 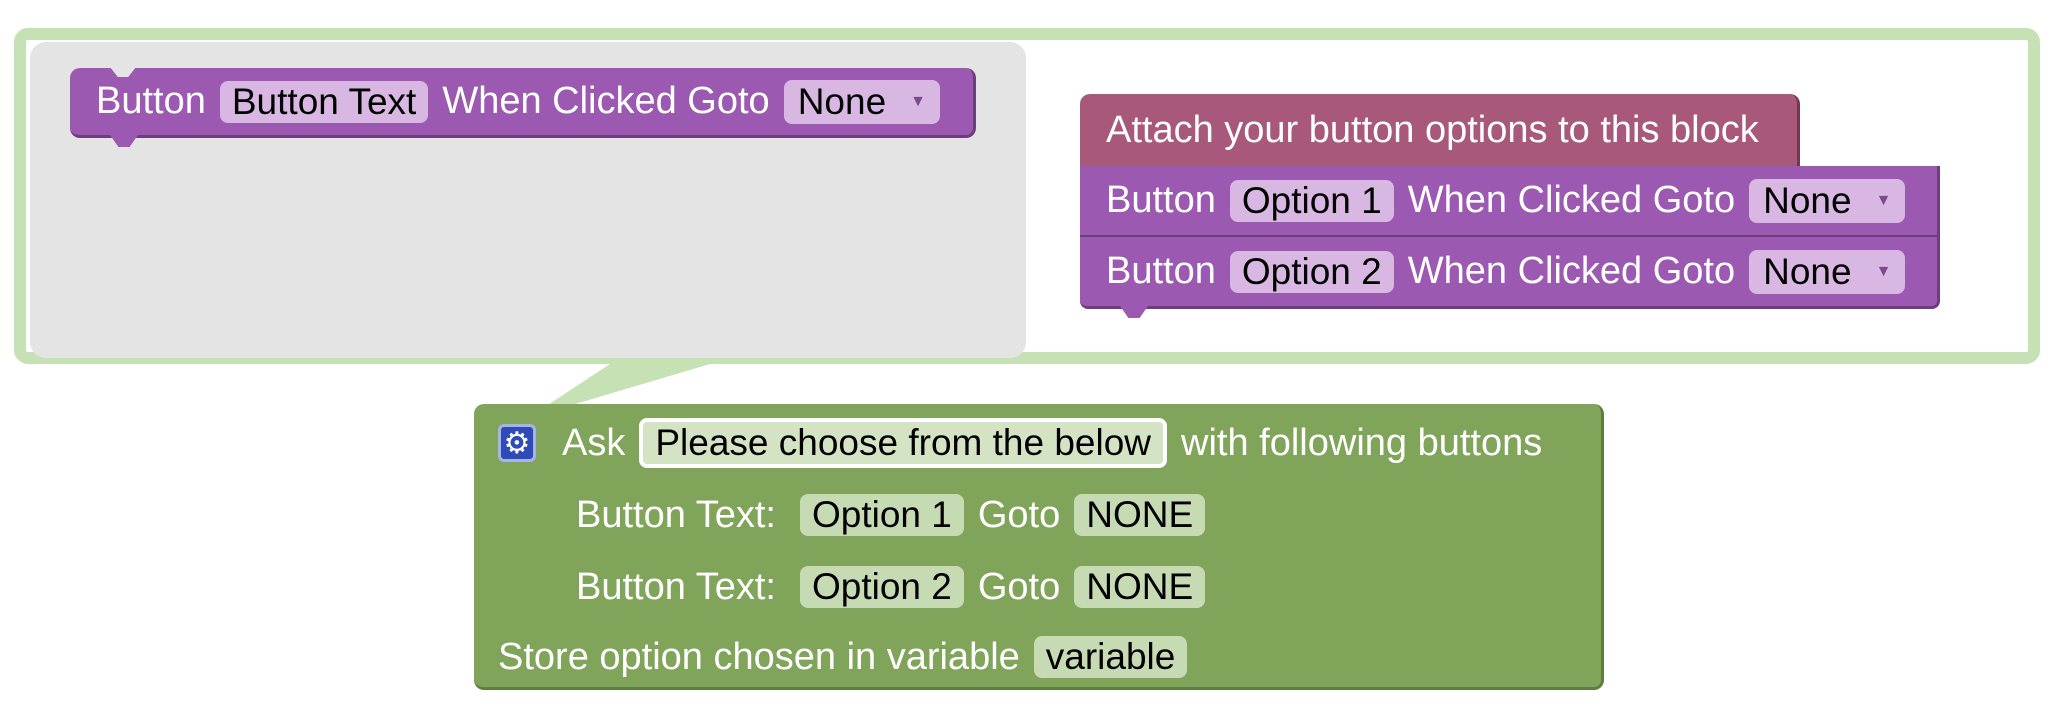 What do you see at coordinates (1571, 200) in the screenshot?
I see `option-1-goto-label: When Clicked Goto` at bounding box center [1571, 200].